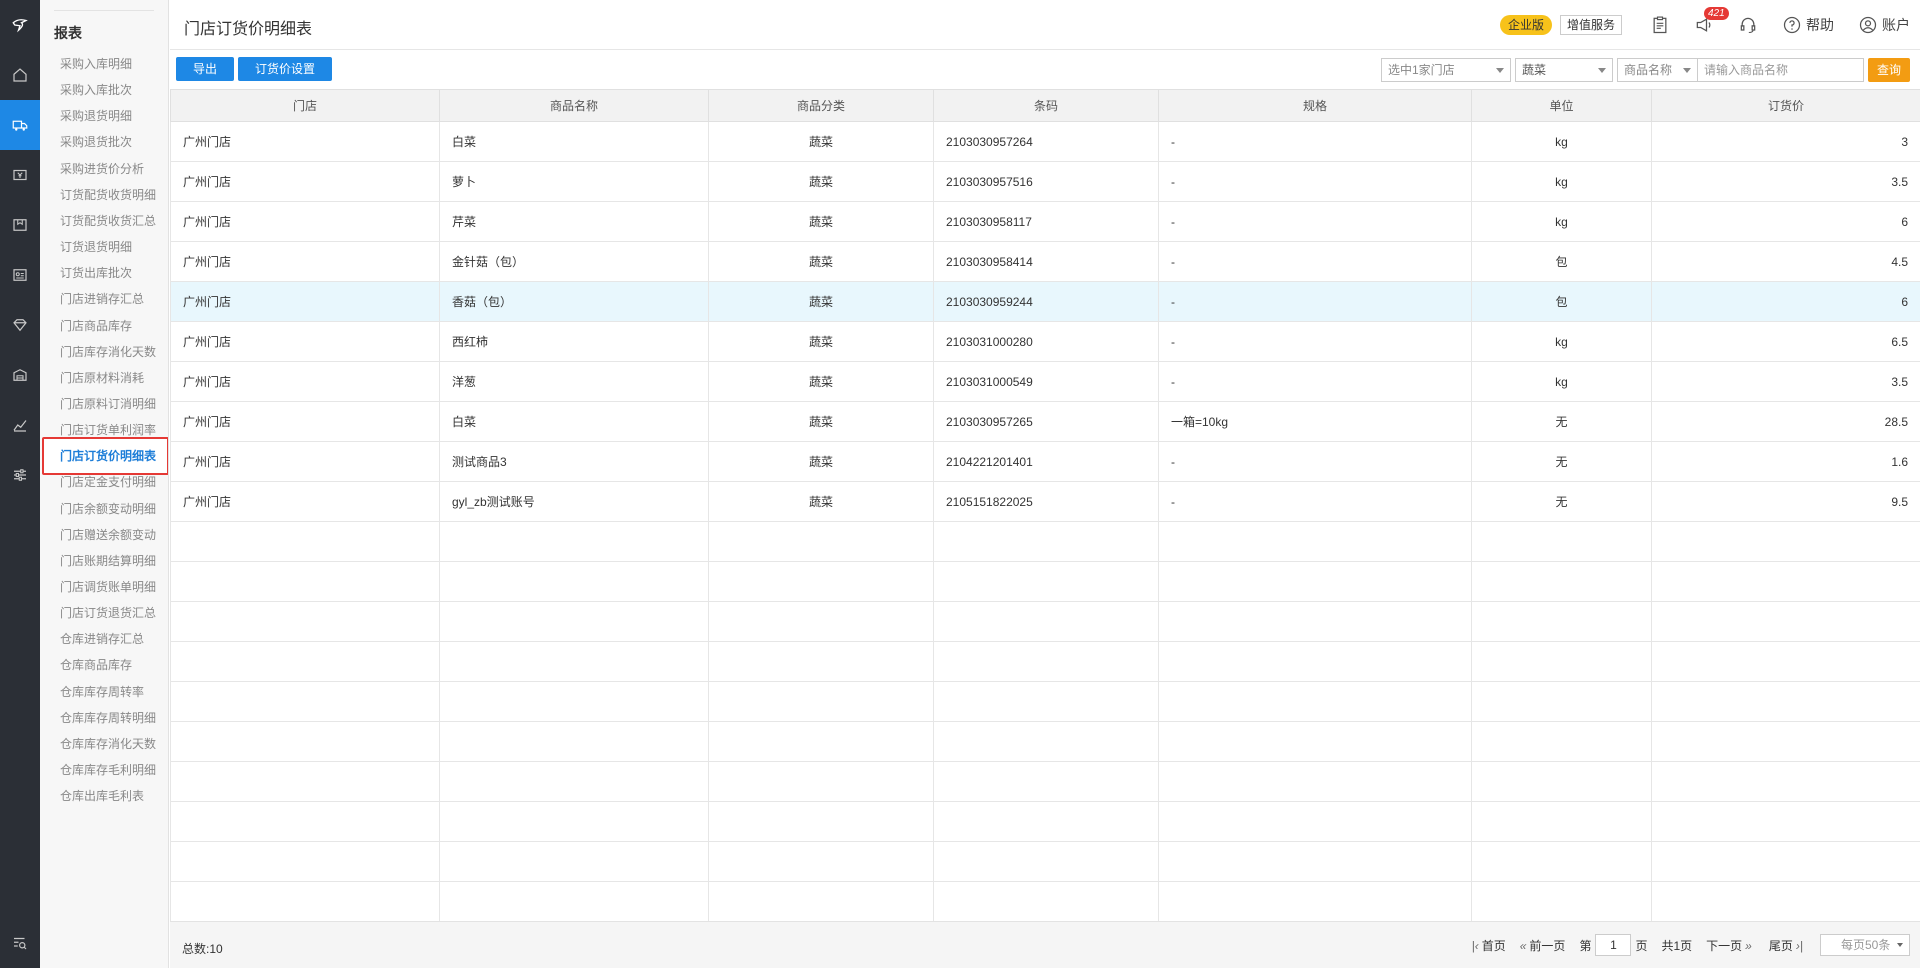  Describe the element at coordinates (104, 90) in the screenshot. I see `submenu-item: 采购入库批次` at that location.